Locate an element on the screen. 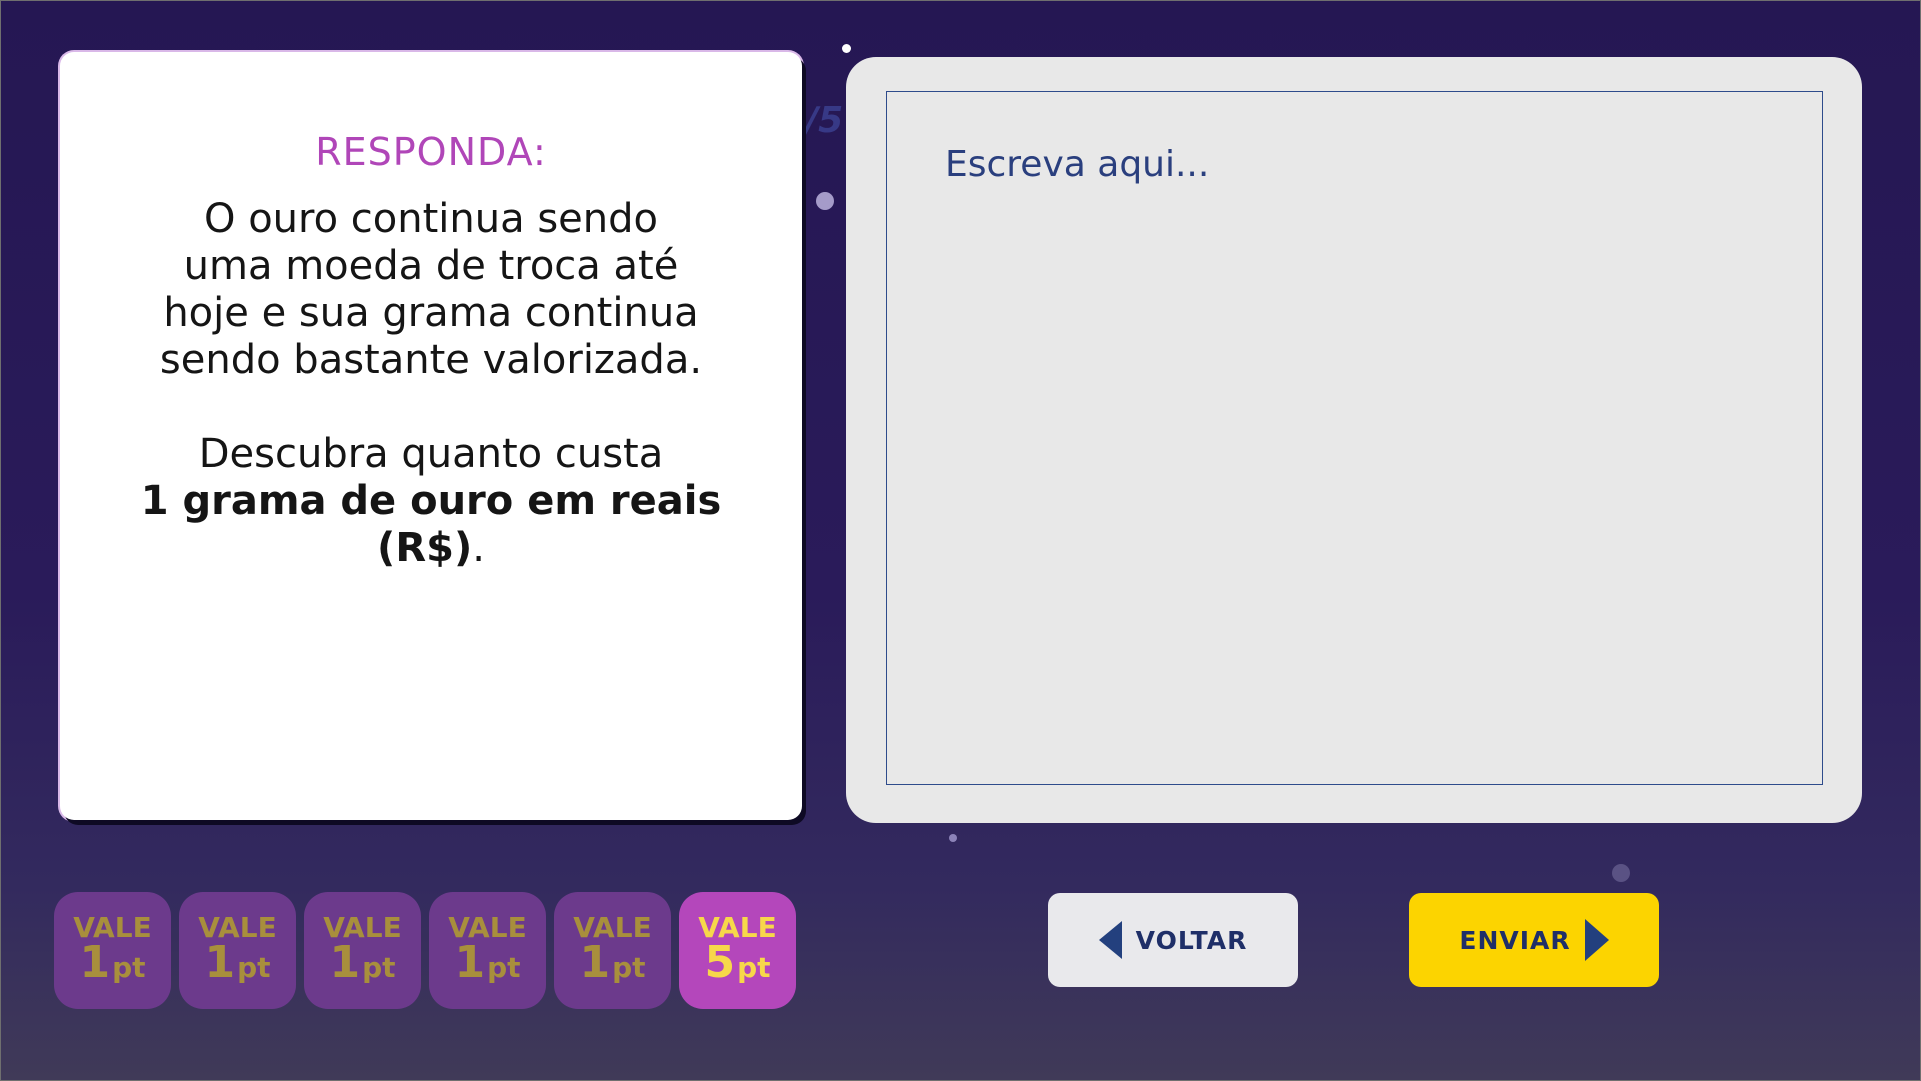  points-badge-active: VALE 5 pt is located at coordinates (737, 950).